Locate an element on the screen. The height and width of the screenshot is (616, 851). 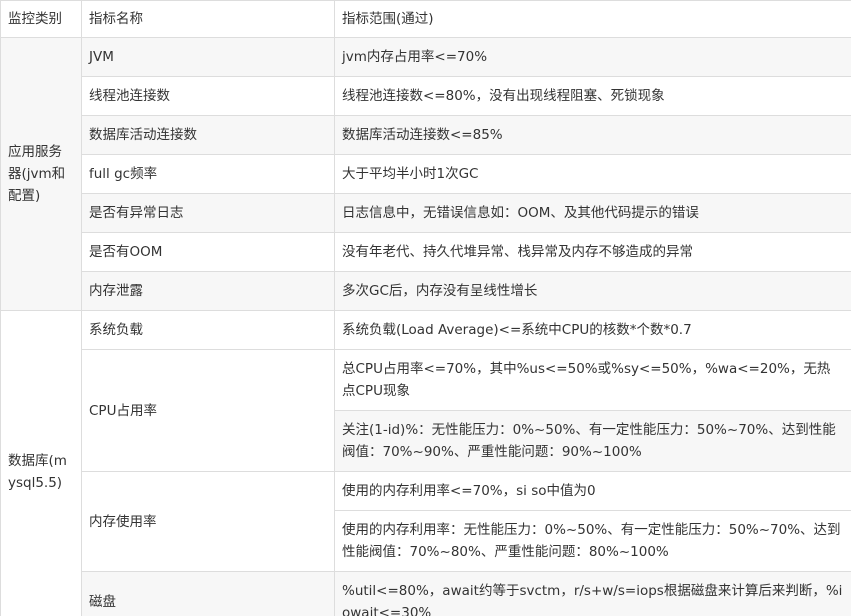
metric-name-cell: 内存泄露 is located at coordinates (208, 291).